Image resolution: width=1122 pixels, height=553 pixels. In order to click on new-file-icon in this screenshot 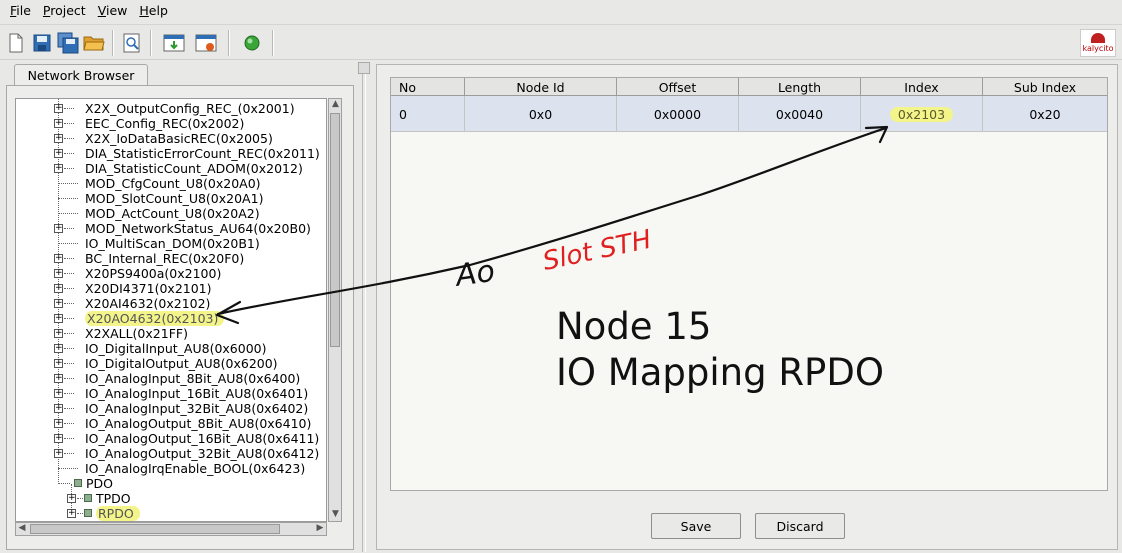, I will do `click(16, 43)`.